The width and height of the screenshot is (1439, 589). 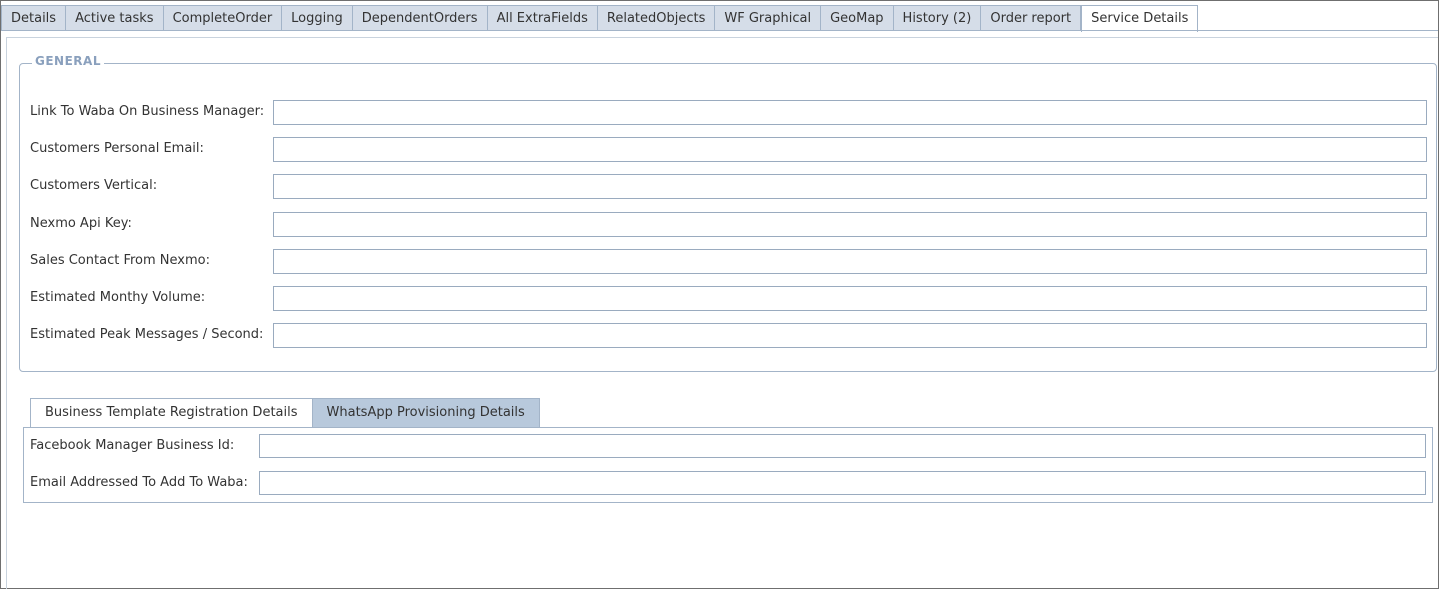 I want to click on tab-complete-order: CompleteOrder, so click(x=223, y=18).